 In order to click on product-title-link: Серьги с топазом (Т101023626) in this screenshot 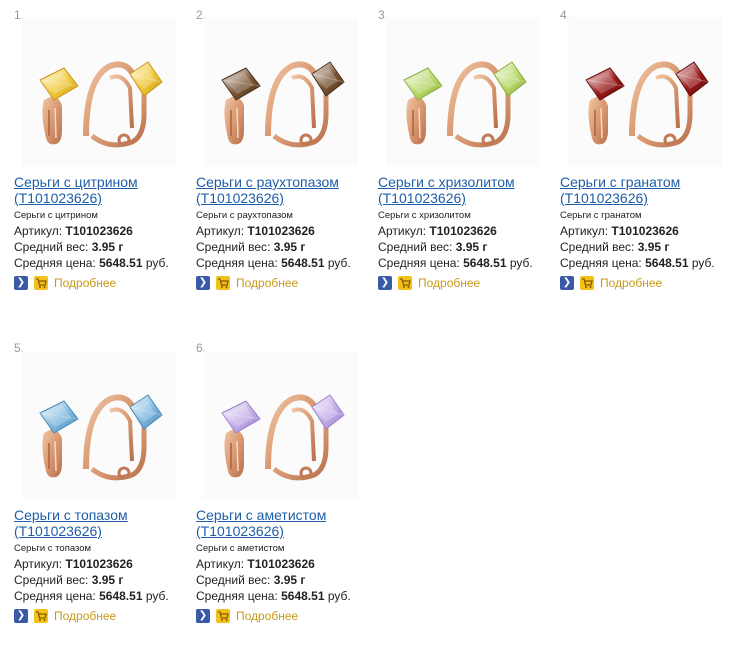, I will do `click(102, 523)`.